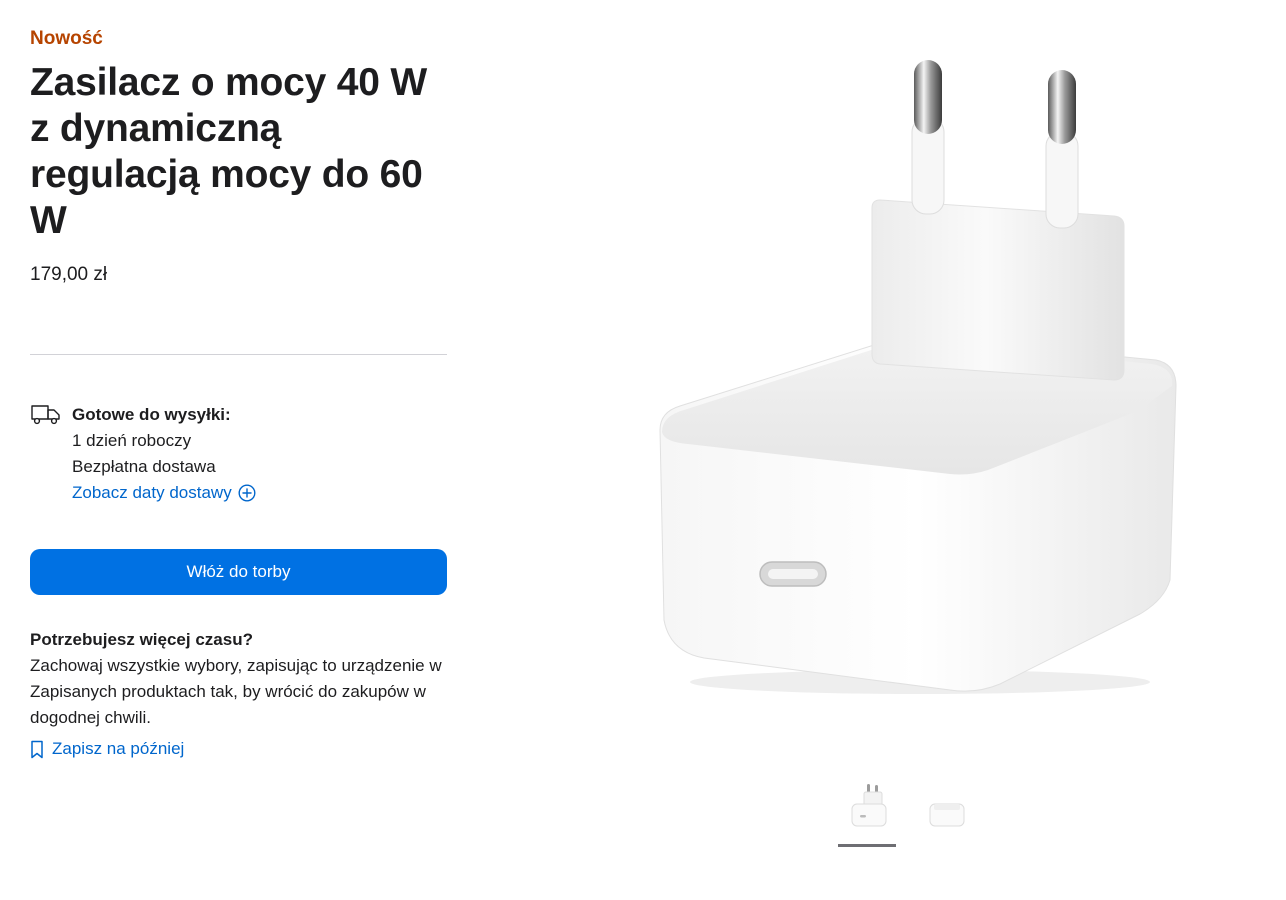 Image resolution: width=1286 pixels, height=900 pixels. I want to click on product-price: 179,00 zł, so click(69, 274).